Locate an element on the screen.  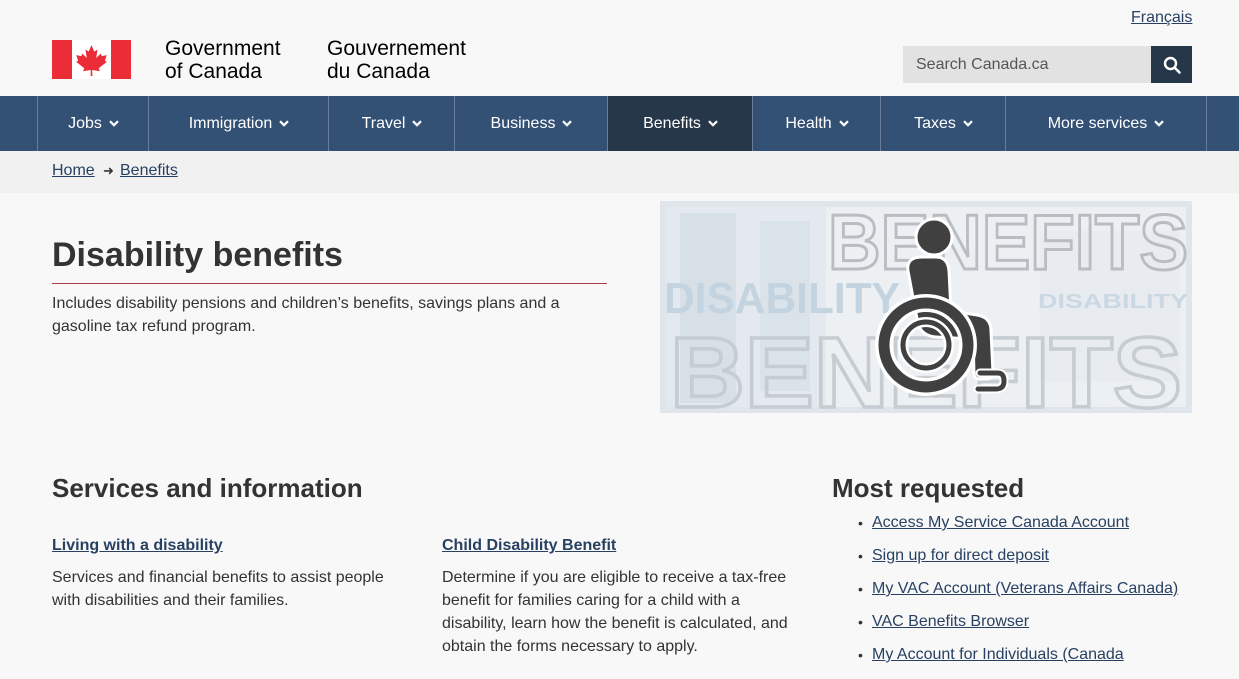
search-icon is located at coordinates (1172, 65).